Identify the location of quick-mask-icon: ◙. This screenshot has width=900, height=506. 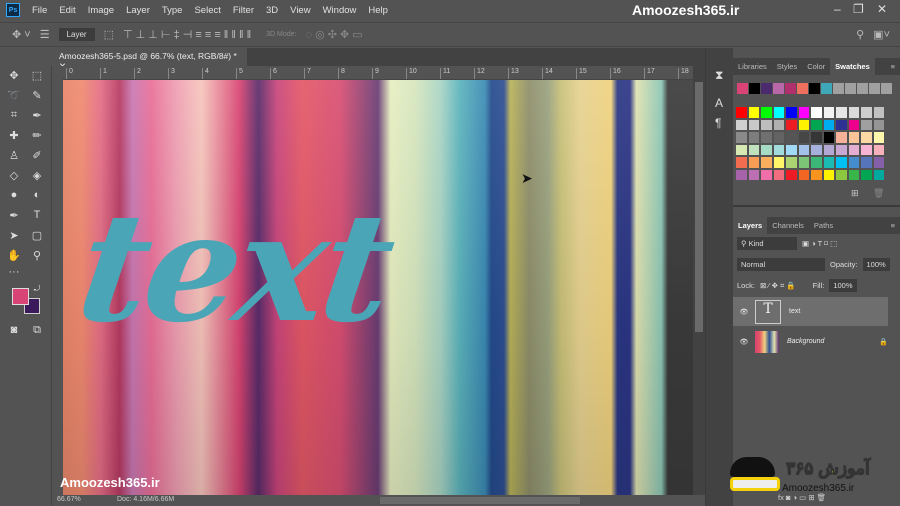
(14, 332).